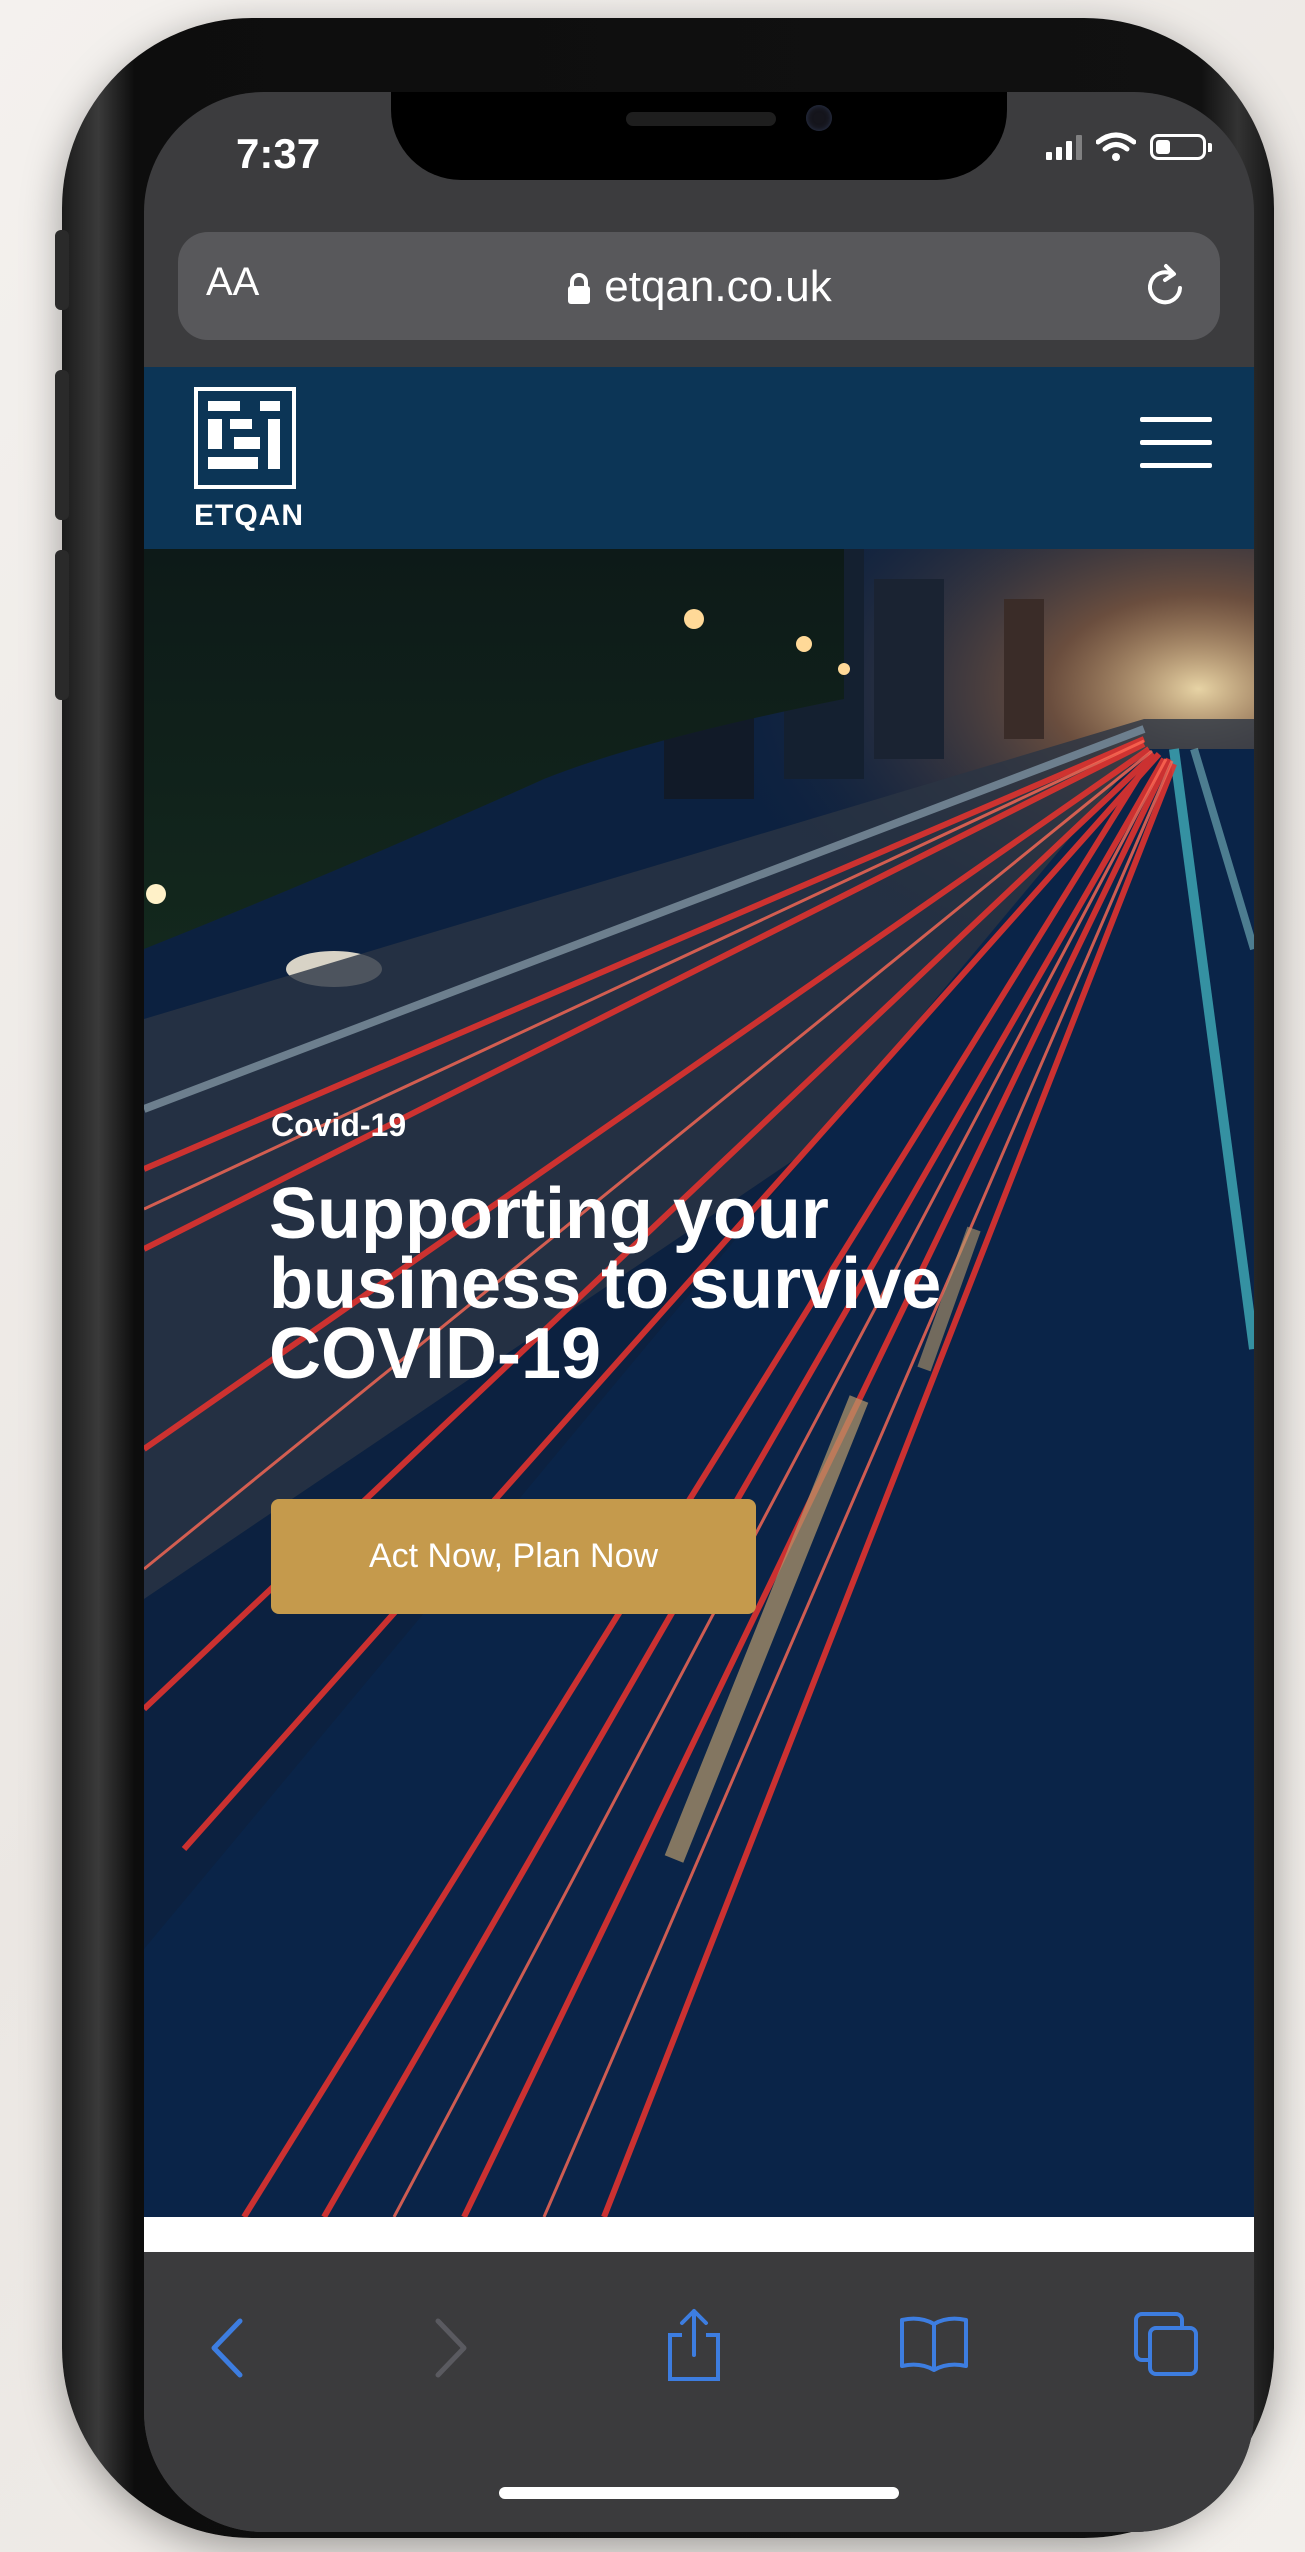  I want to click on volume-up-button, so click(62, 445).